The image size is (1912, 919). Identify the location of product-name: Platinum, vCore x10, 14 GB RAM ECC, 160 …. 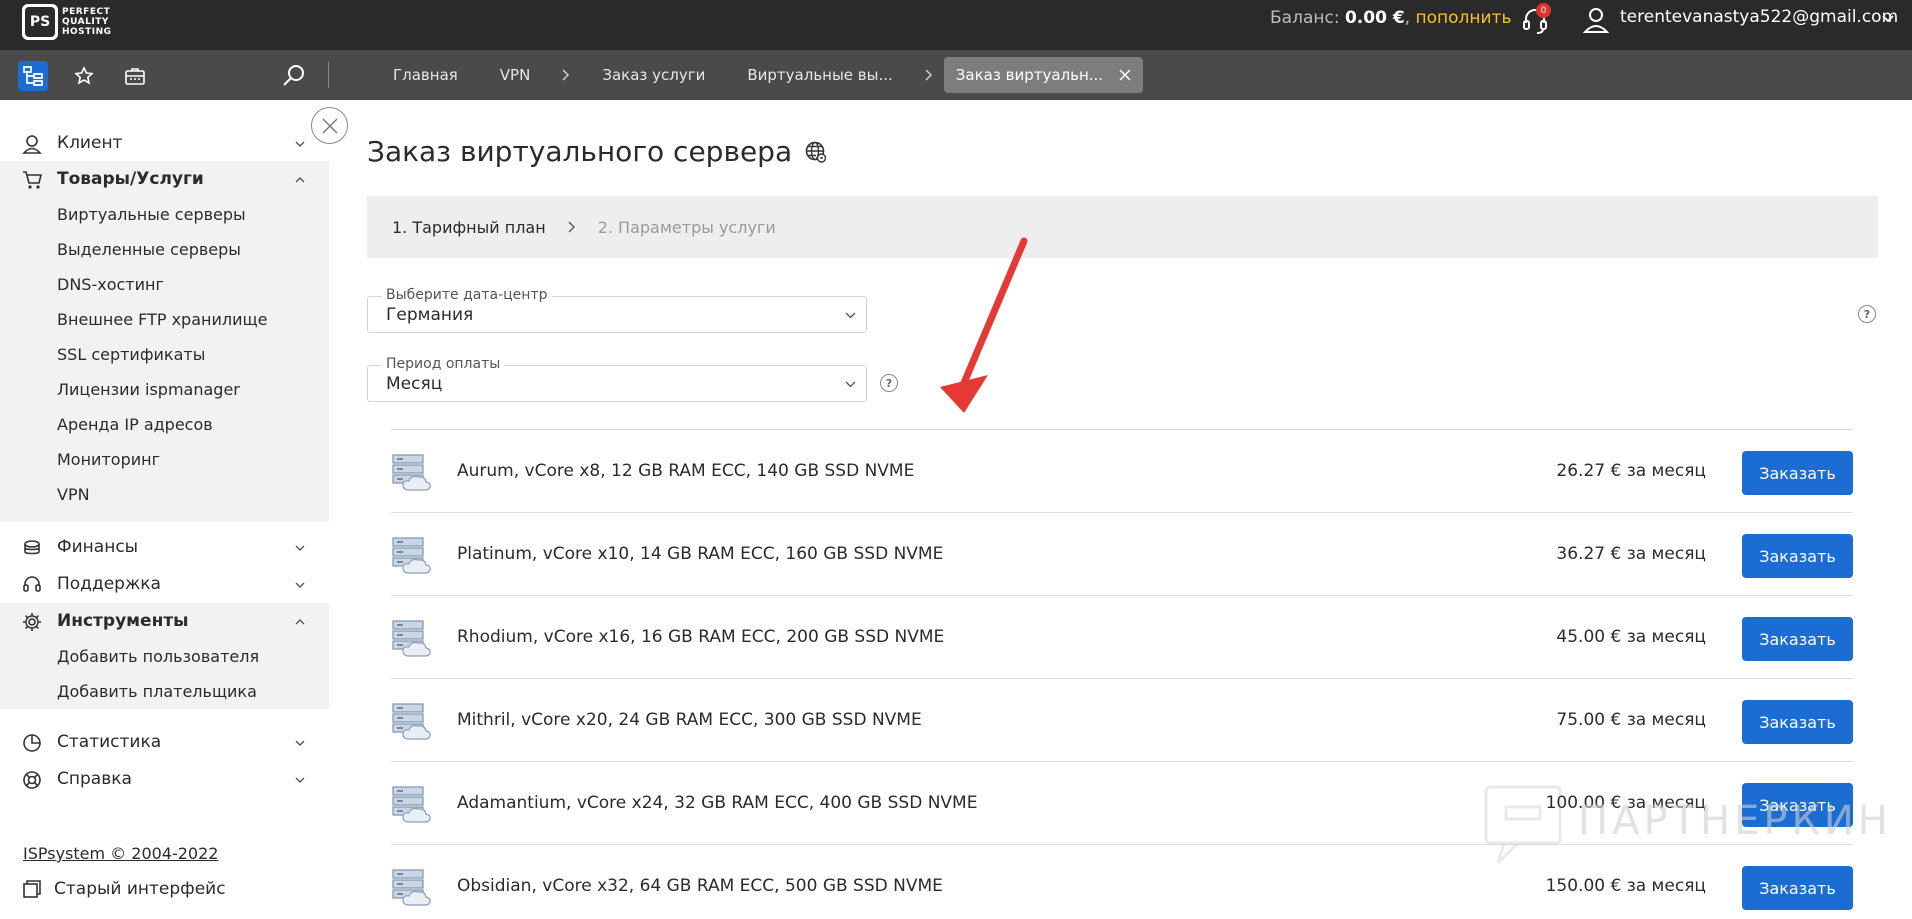
(700, 554).